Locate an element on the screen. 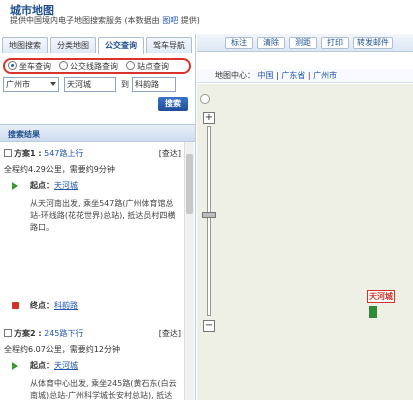 The height and width of the screenshot is (400, 413). end-step: 终点：科韵路 is located at coordinates (112, 305).